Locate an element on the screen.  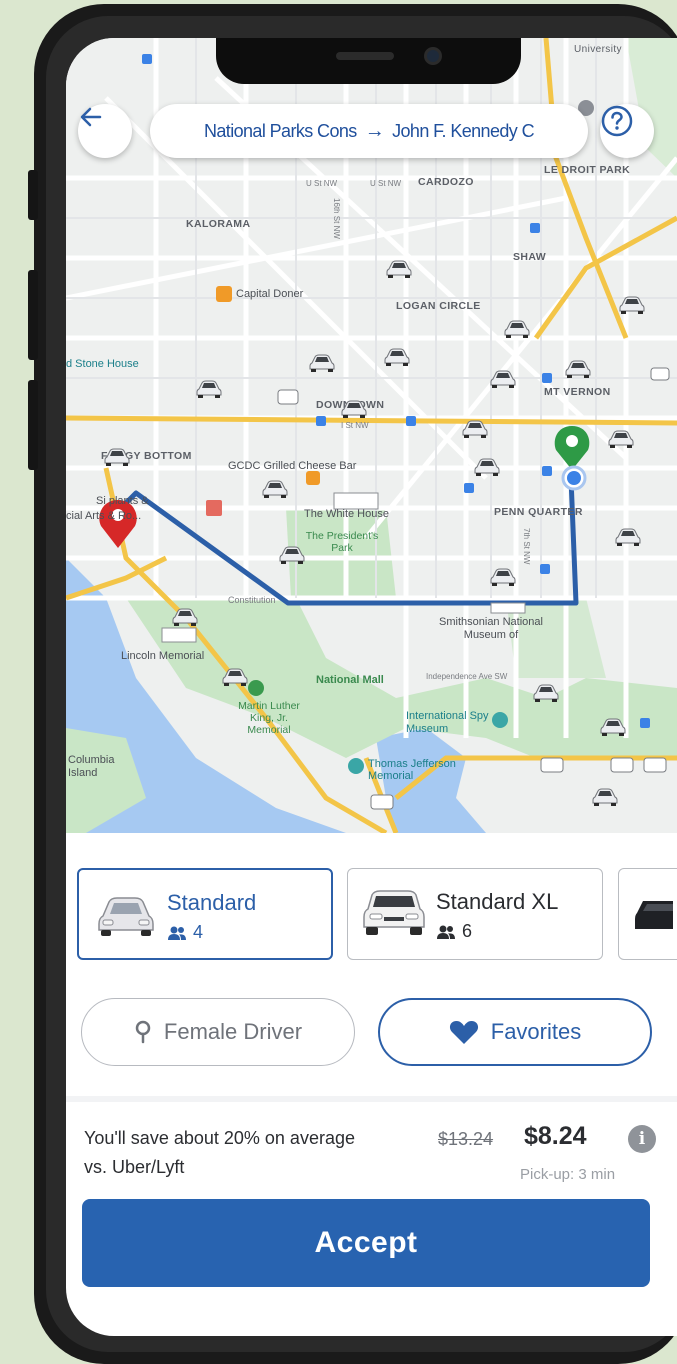
discounted-price: $8.24 is located at coordinates (555, 1136).